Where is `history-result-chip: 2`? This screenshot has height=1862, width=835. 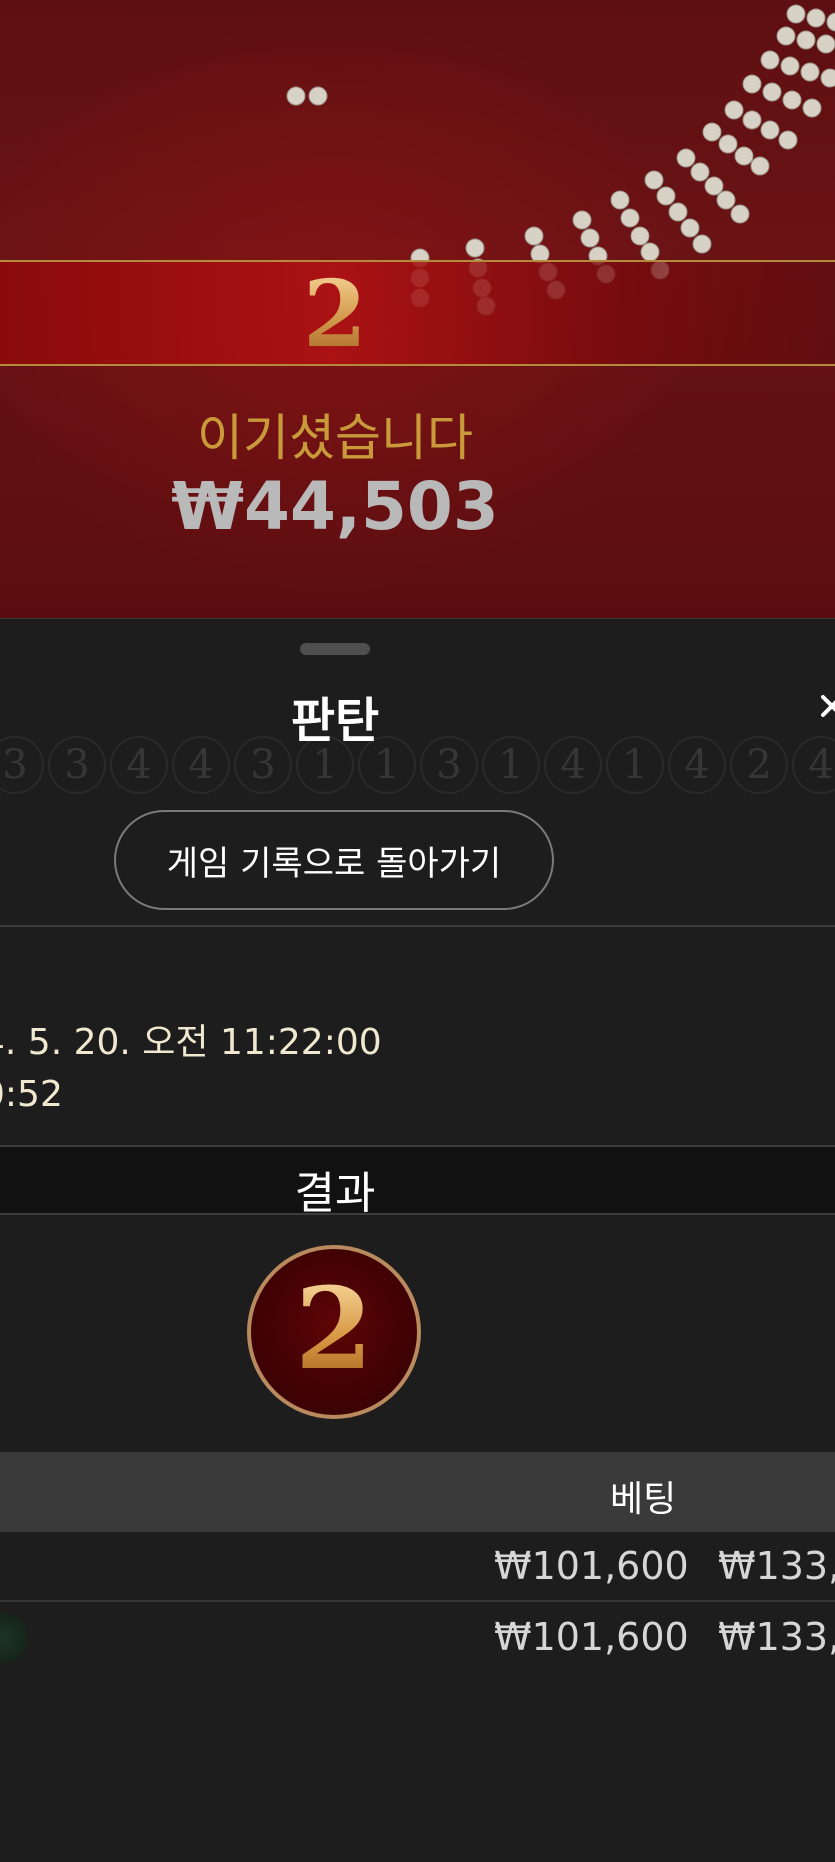 history-result-chip: 2 is located at coordinates (759, 765).